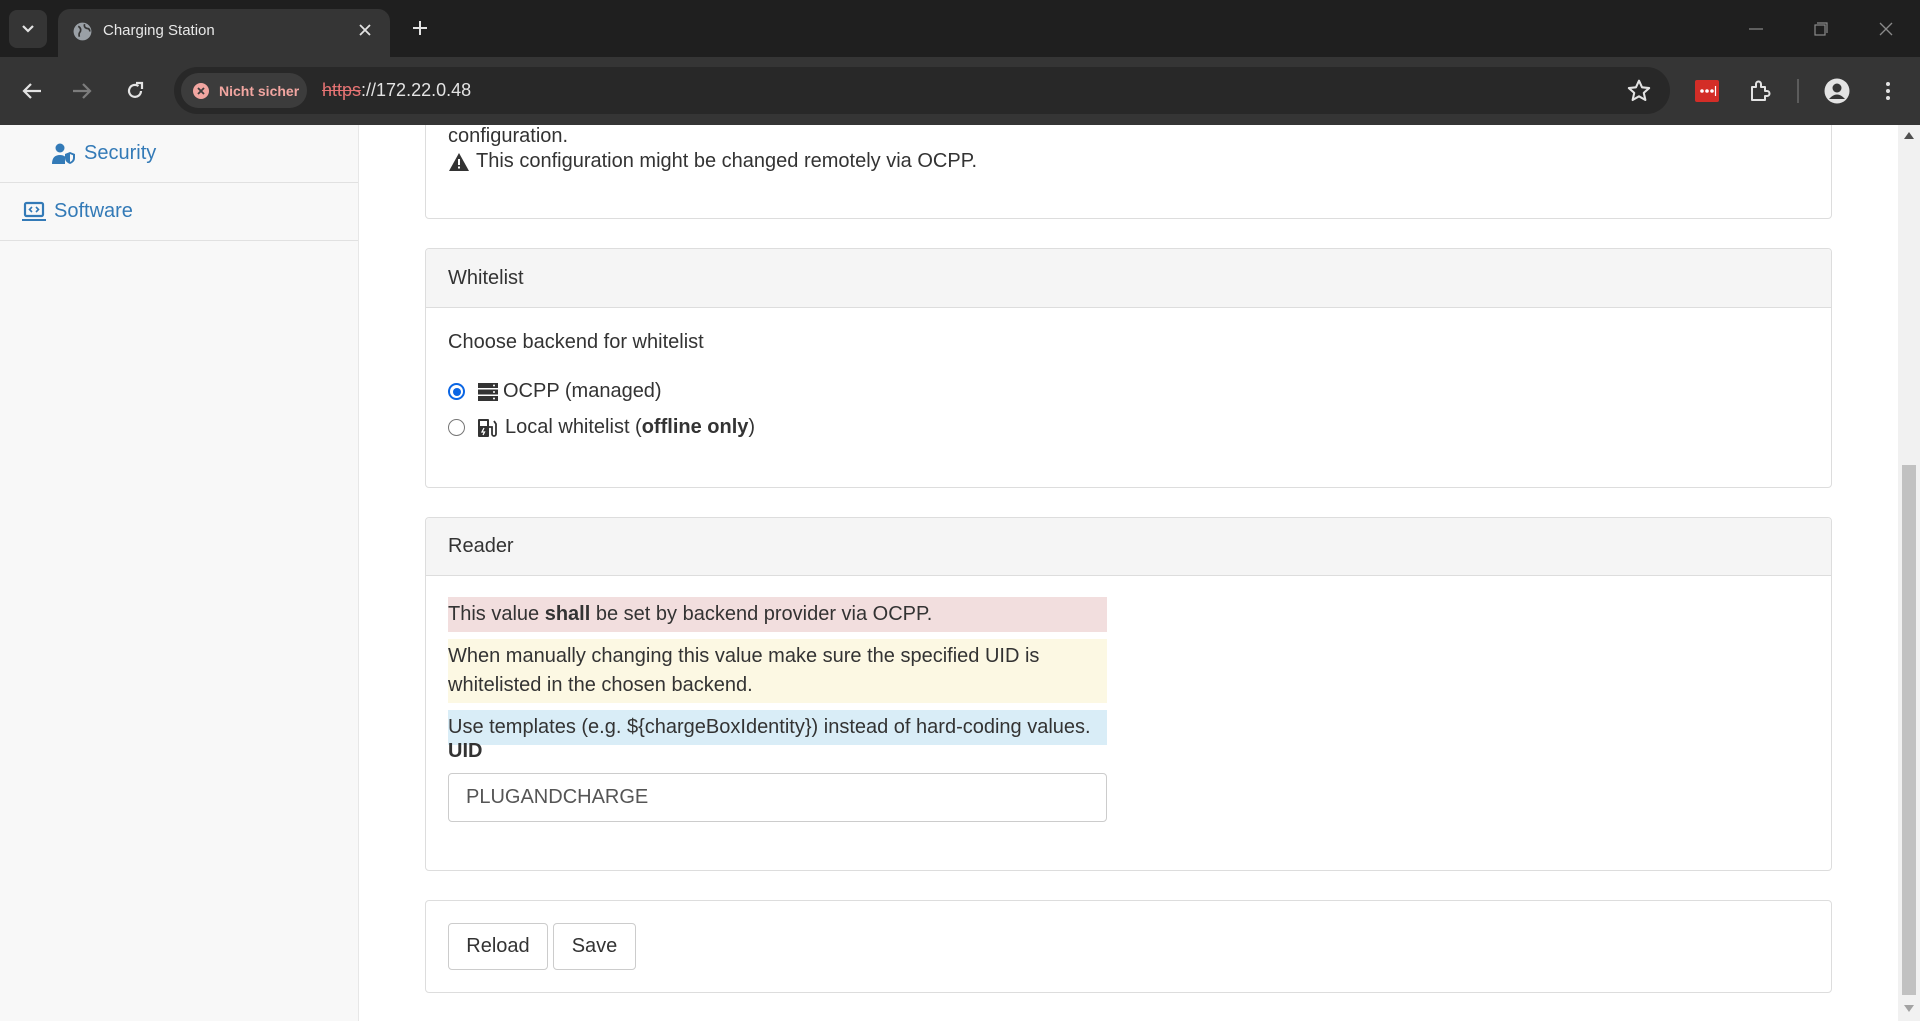 This screenshot has height=1021, width=1920. Describe the element at coordinates (34, 211) in the screenshot. I see `laptop-code-icon` at that location.